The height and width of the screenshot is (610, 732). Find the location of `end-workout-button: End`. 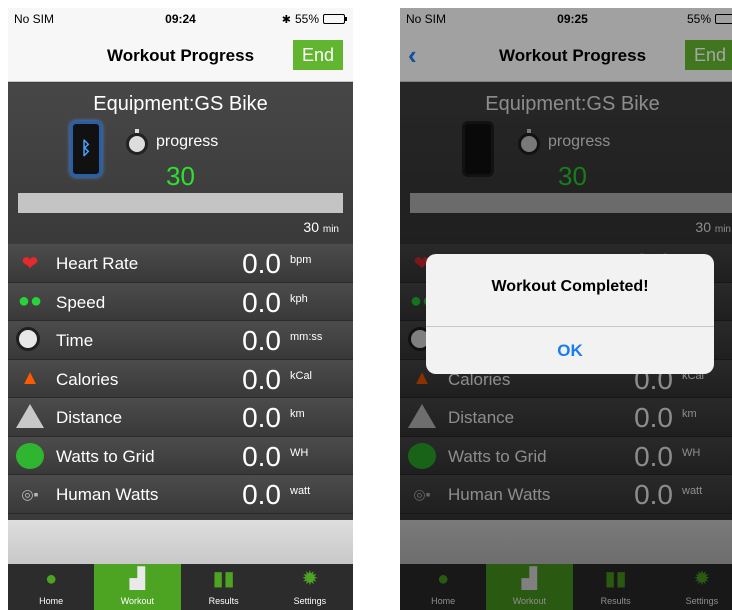

end-workout-button: End is located at coordinates (318, 55).